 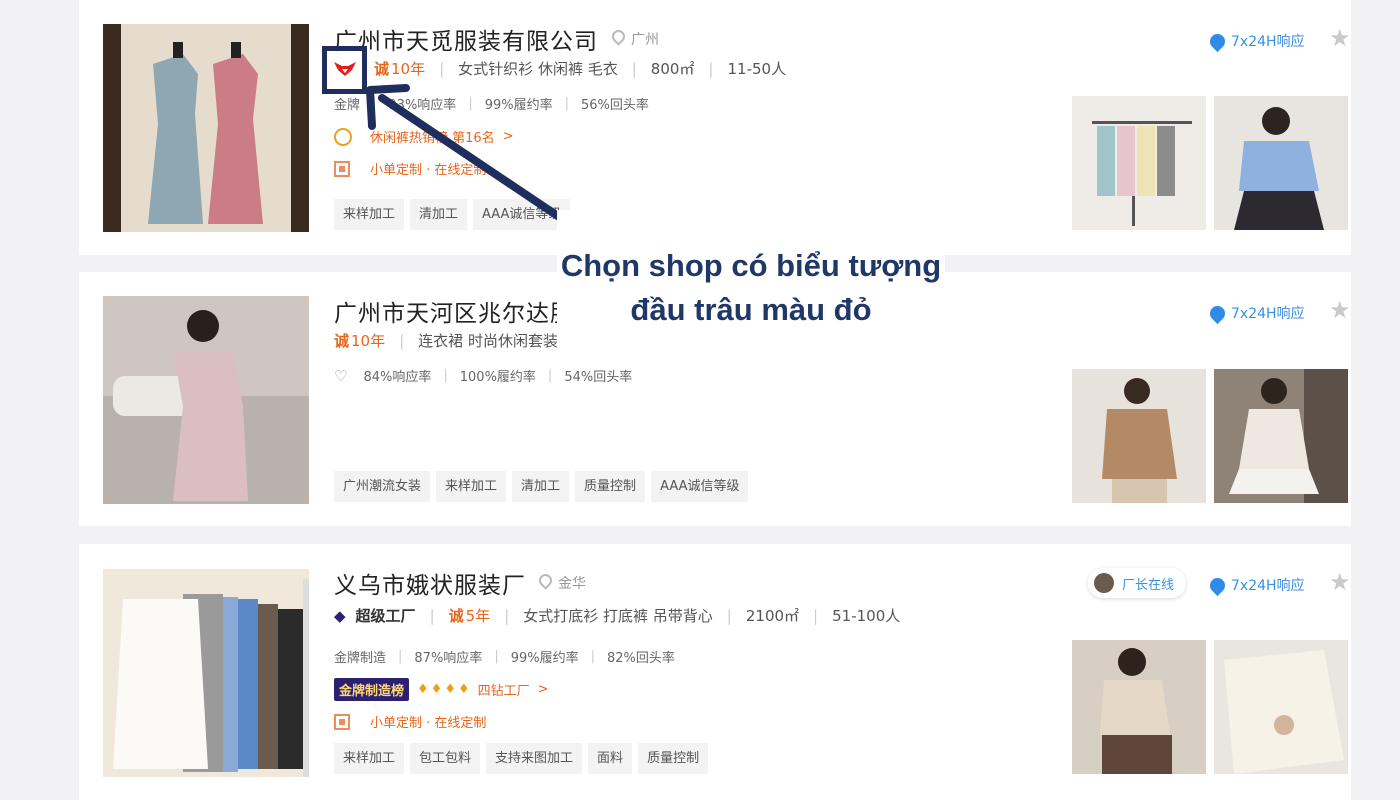 What do you see at coordinates (481, 163) in the screenshot?
I see `annotation-arrow` at bounding box center [481, 163].